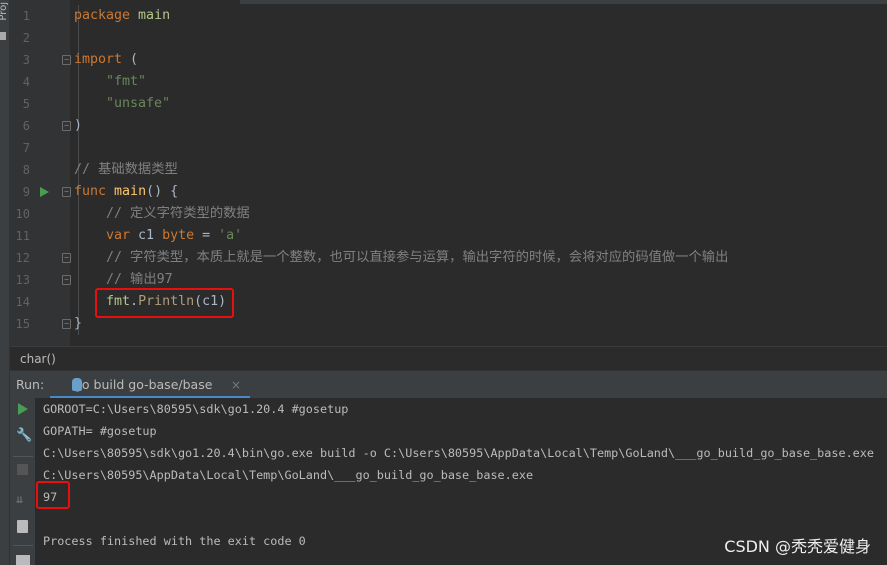 The width and height of the screenshot is (887, 565). I want to click on line-number: 10, so click(22, 214).